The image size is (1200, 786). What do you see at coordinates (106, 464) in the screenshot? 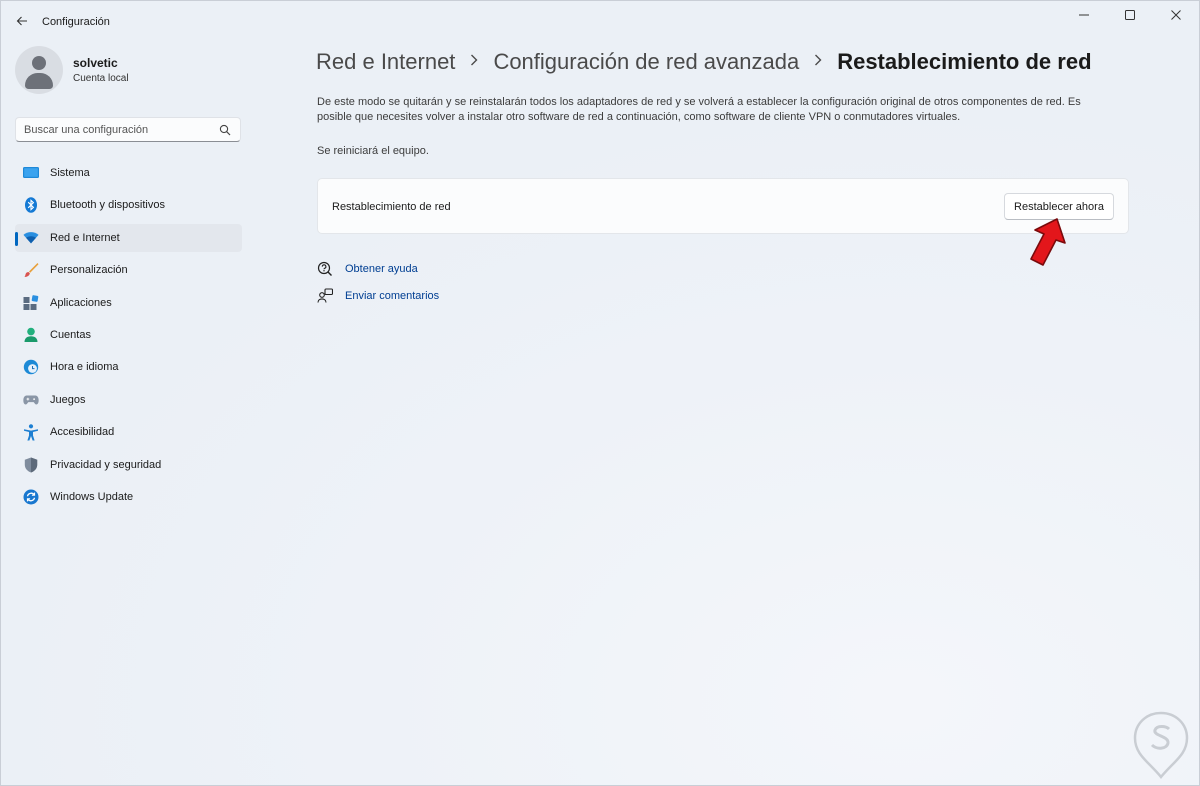
I see `sidebar-item-label: Privacidad y seguridad` at bounding box center [106, 464].